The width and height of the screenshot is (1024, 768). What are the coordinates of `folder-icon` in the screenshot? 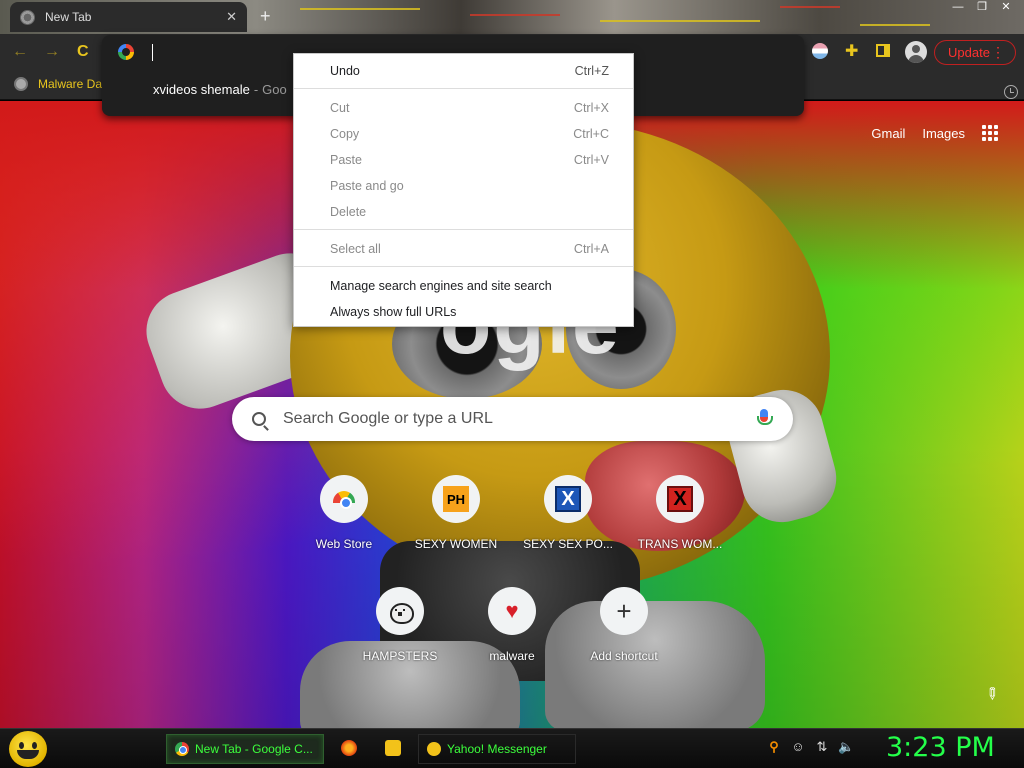 It's located at (393, 748).